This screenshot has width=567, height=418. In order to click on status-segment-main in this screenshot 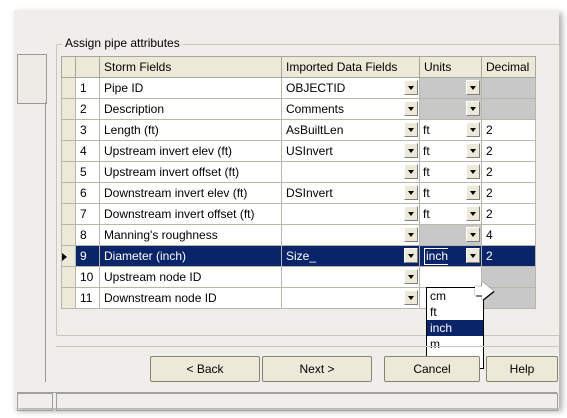, I will do `click(307, 402)`.